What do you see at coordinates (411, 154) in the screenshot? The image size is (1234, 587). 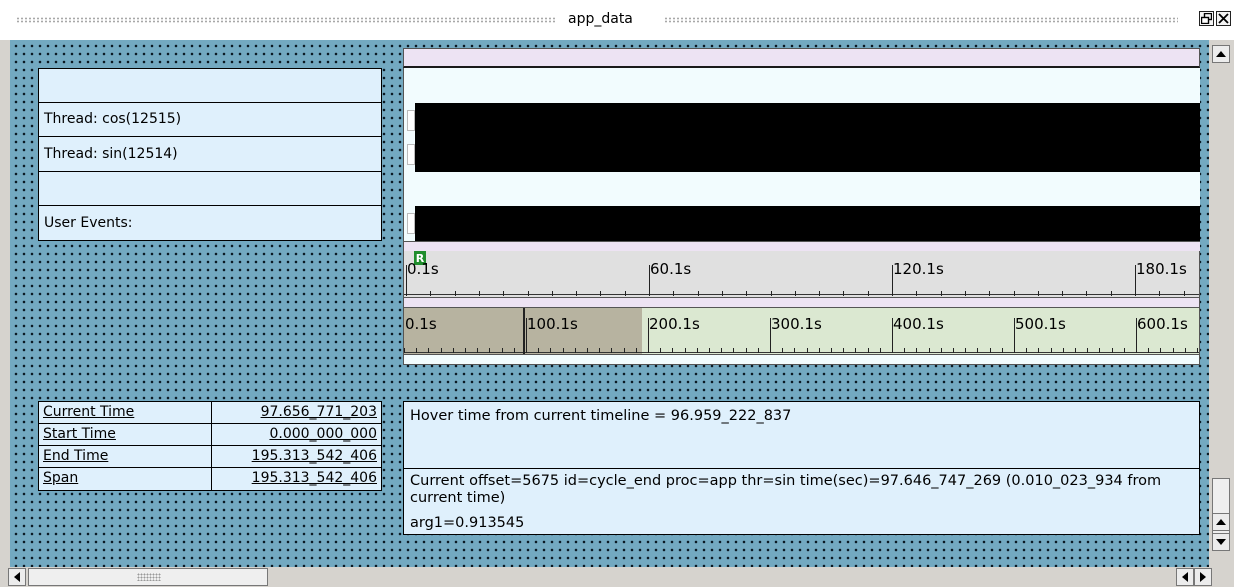 I see `lane-start-marker` at bounding box center [411, 154].